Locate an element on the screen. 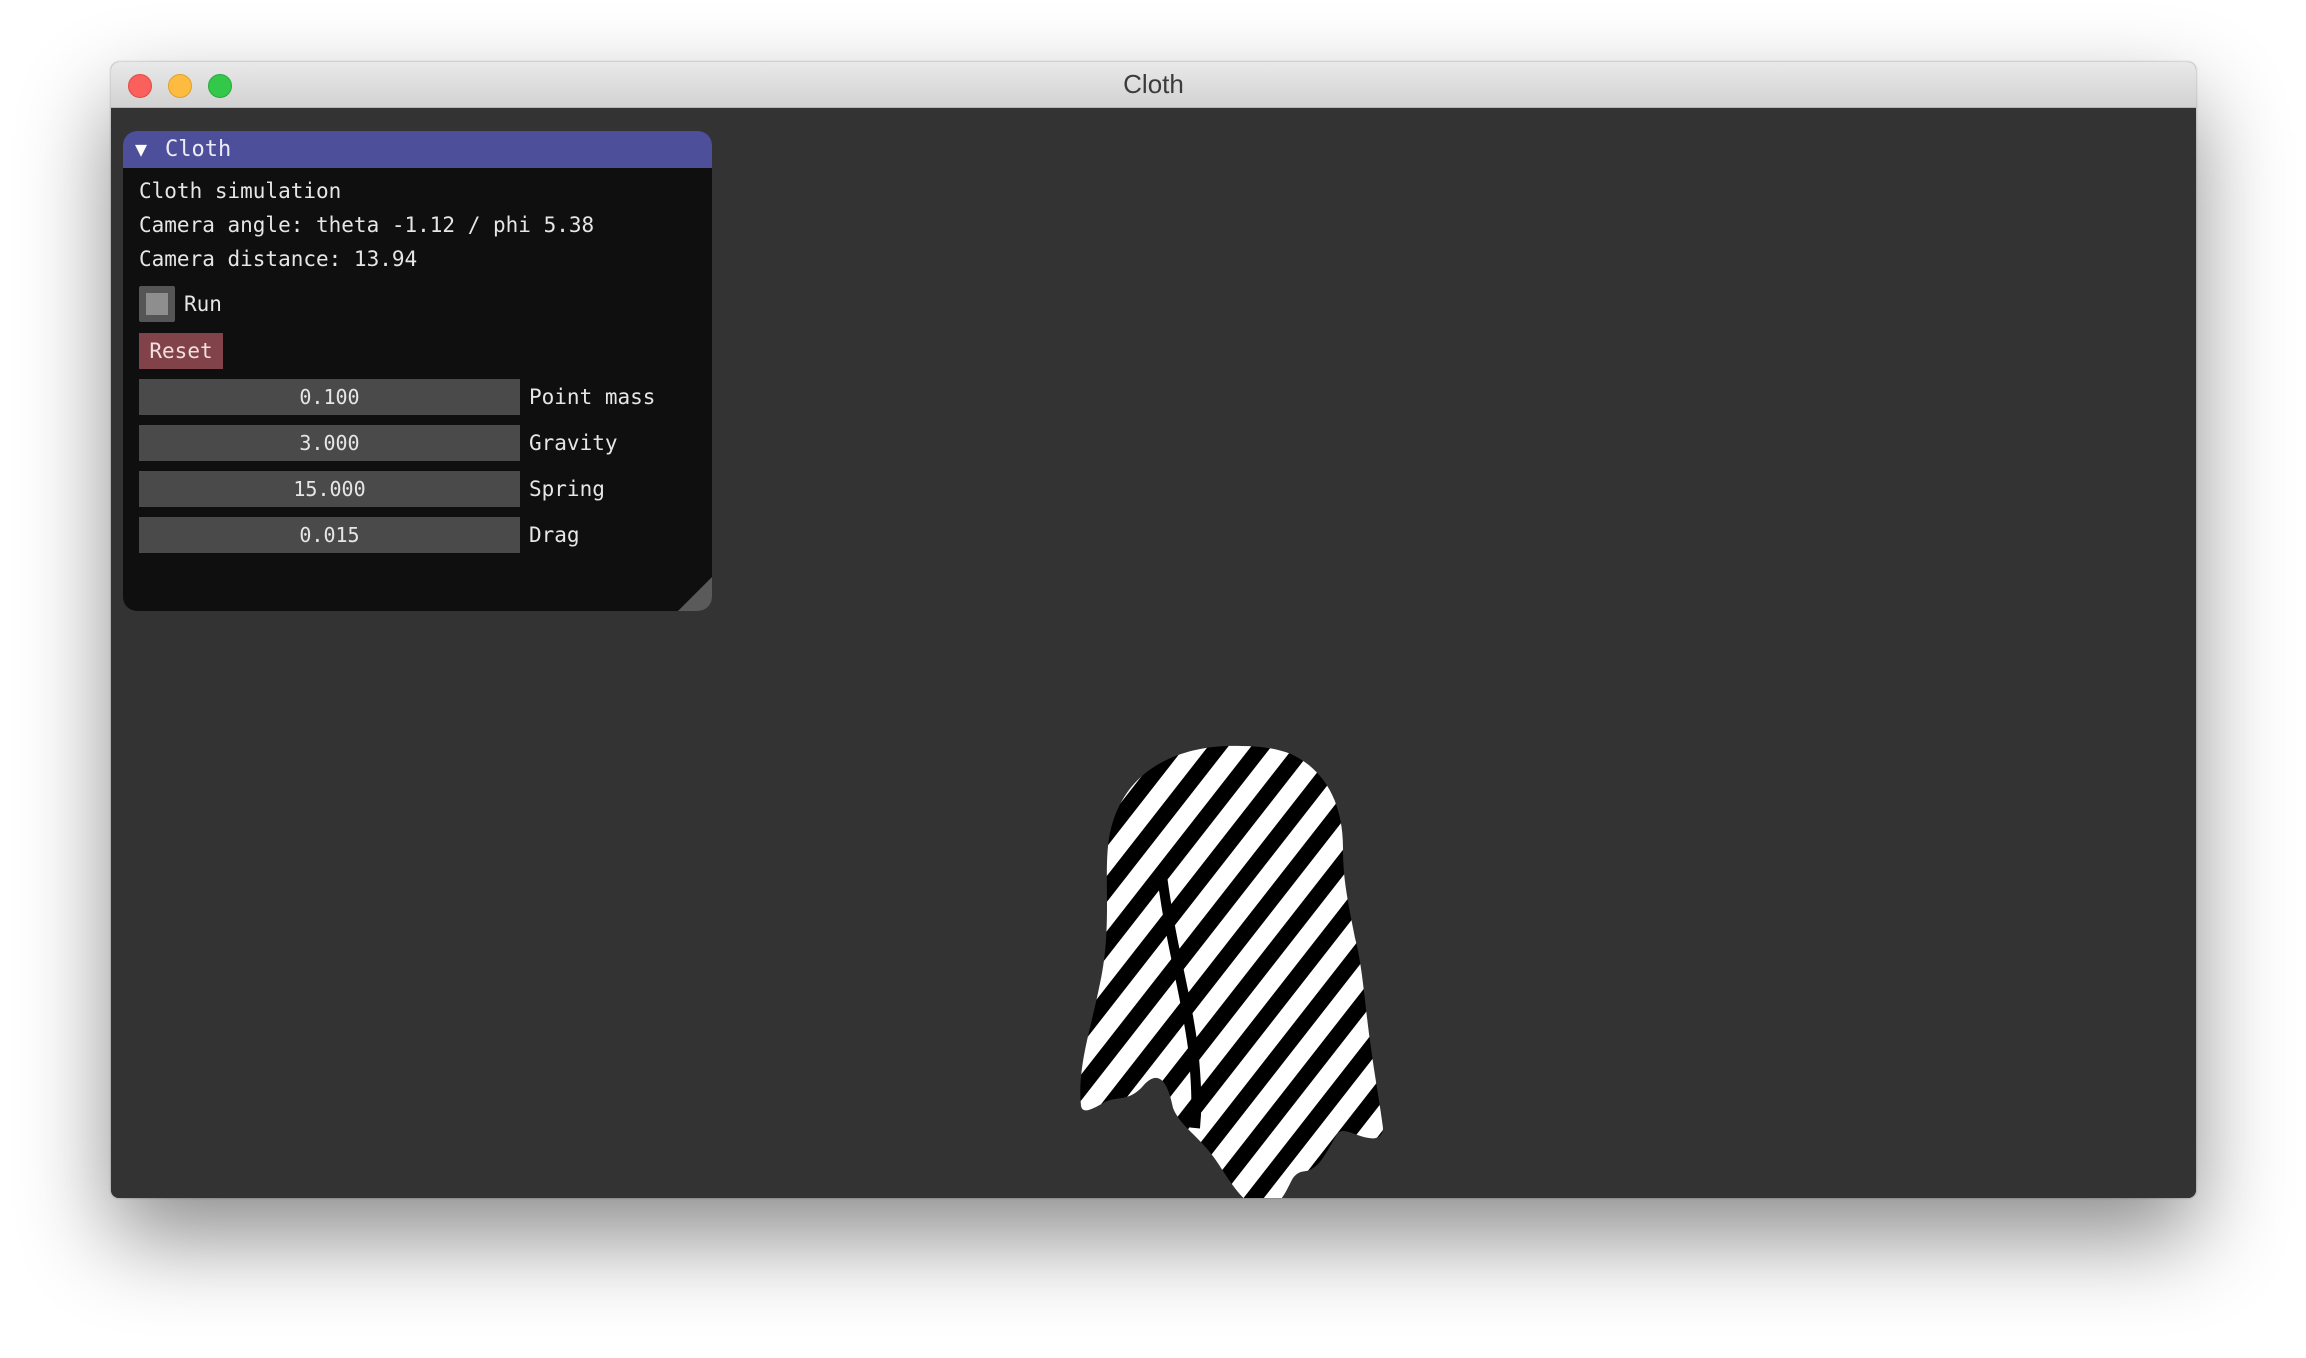 Image resolution: width=2306 pixels, height=1358 pixels. drag-label: Drag is located at coordinates (554, 535).